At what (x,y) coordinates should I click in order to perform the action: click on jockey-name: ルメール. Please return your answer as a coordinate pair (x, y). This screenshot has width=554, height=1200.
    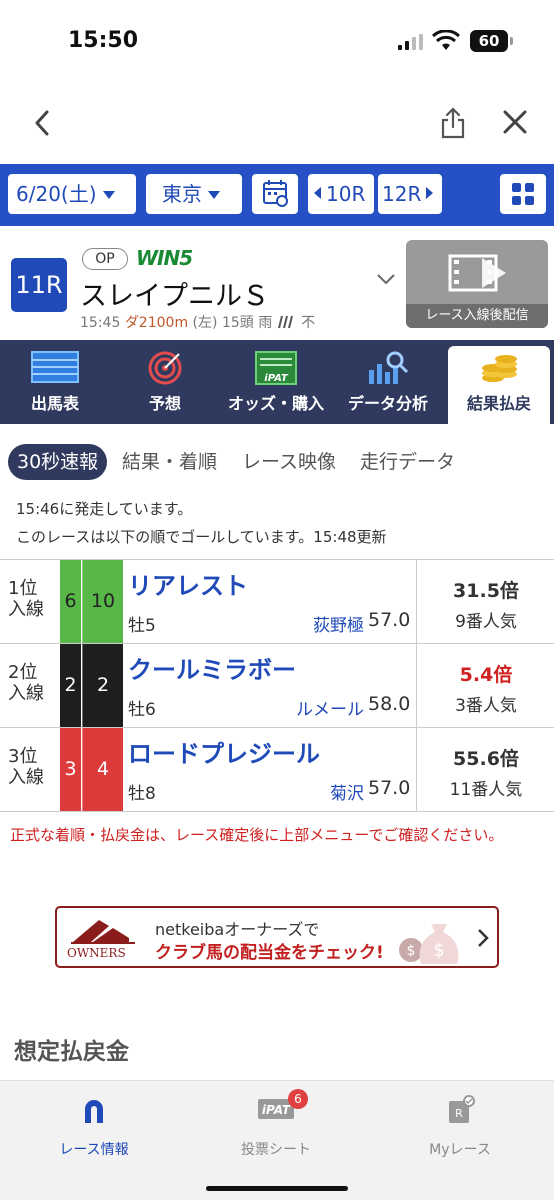
    Looking at the image, I should click on (330, 707).